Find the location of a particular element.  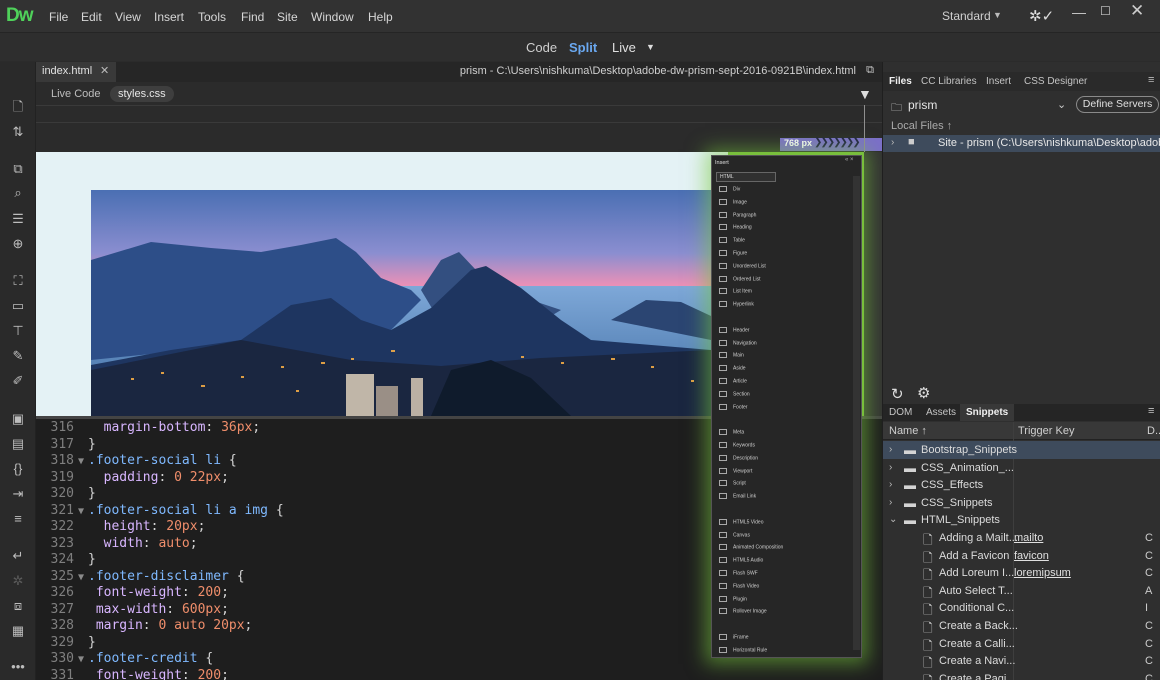

live-view-button: Live is located at coordinates (624, 47).